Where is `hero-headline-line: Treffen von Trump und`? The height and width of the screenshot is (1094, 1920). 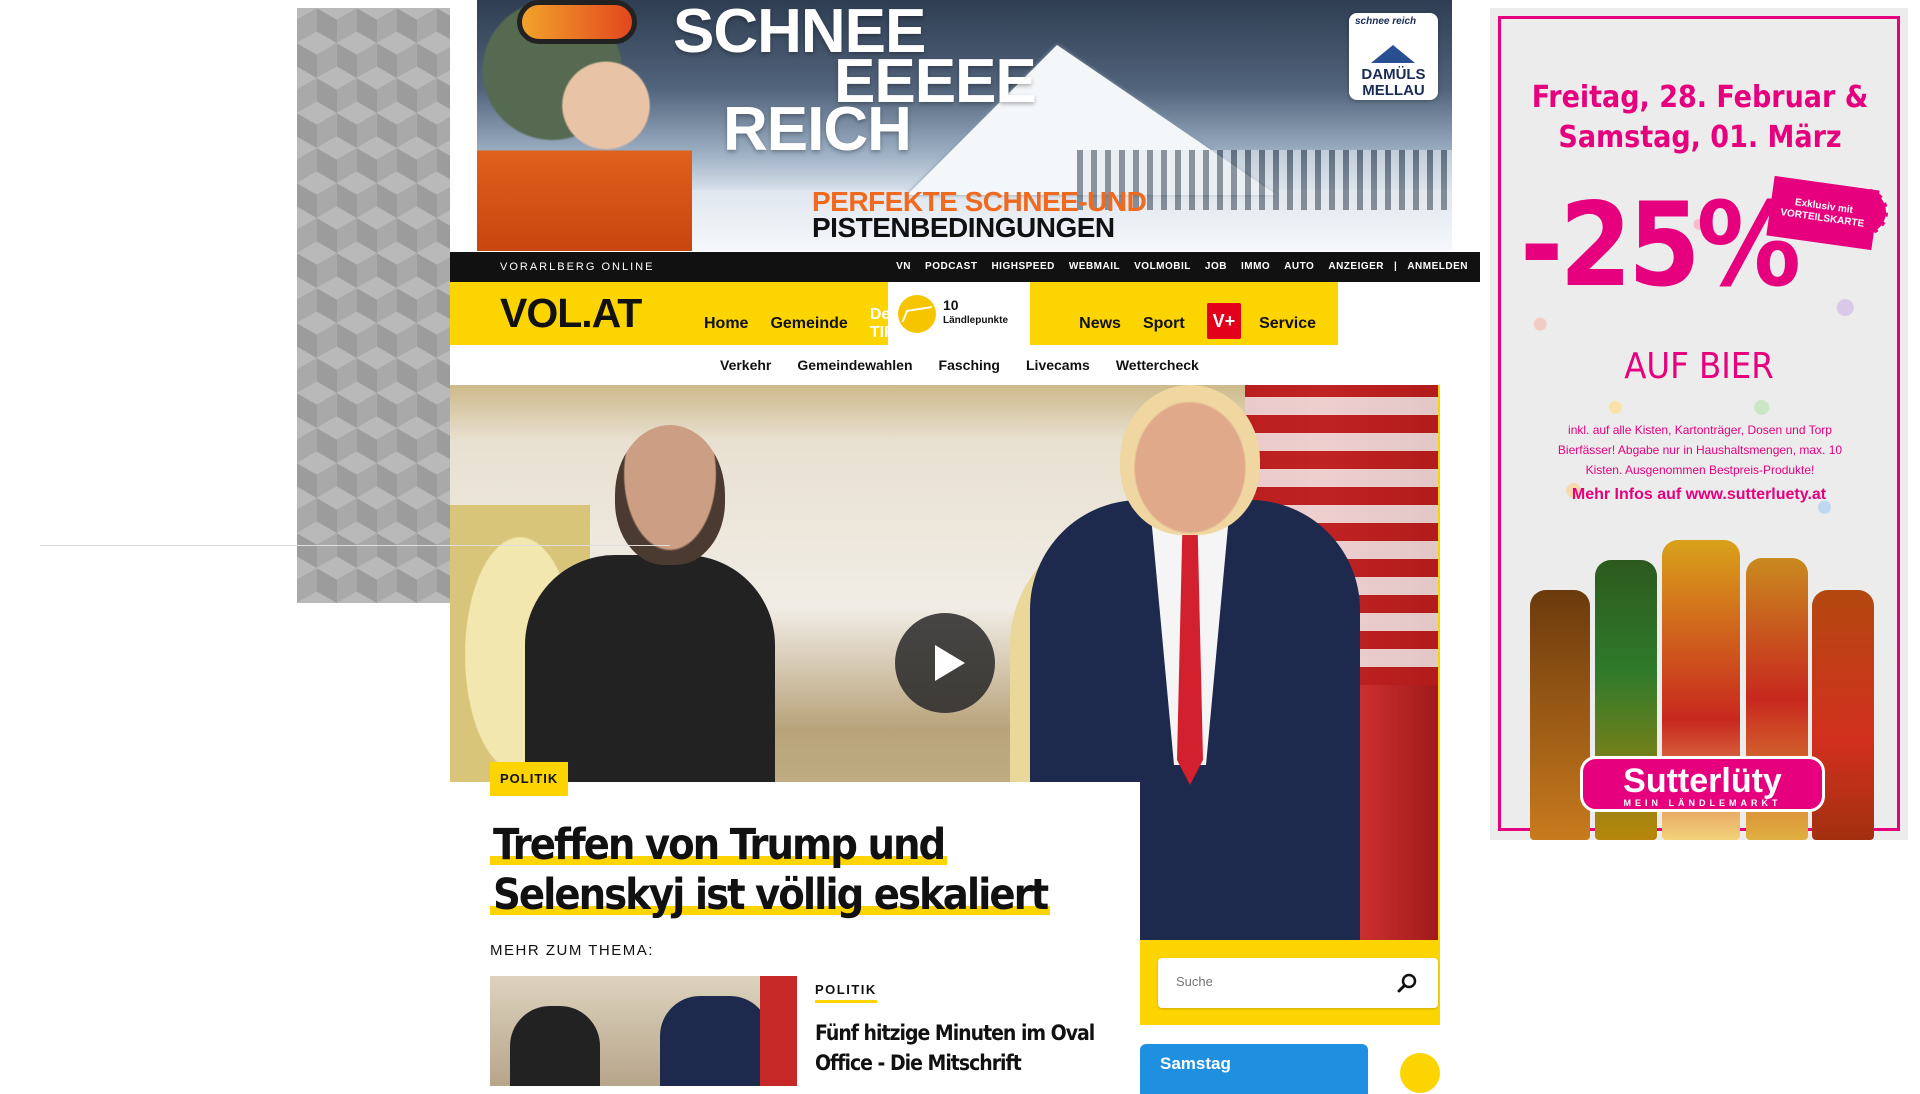
hero-headline-line: Treffen von Trump und is located at coordinates (719, 845).